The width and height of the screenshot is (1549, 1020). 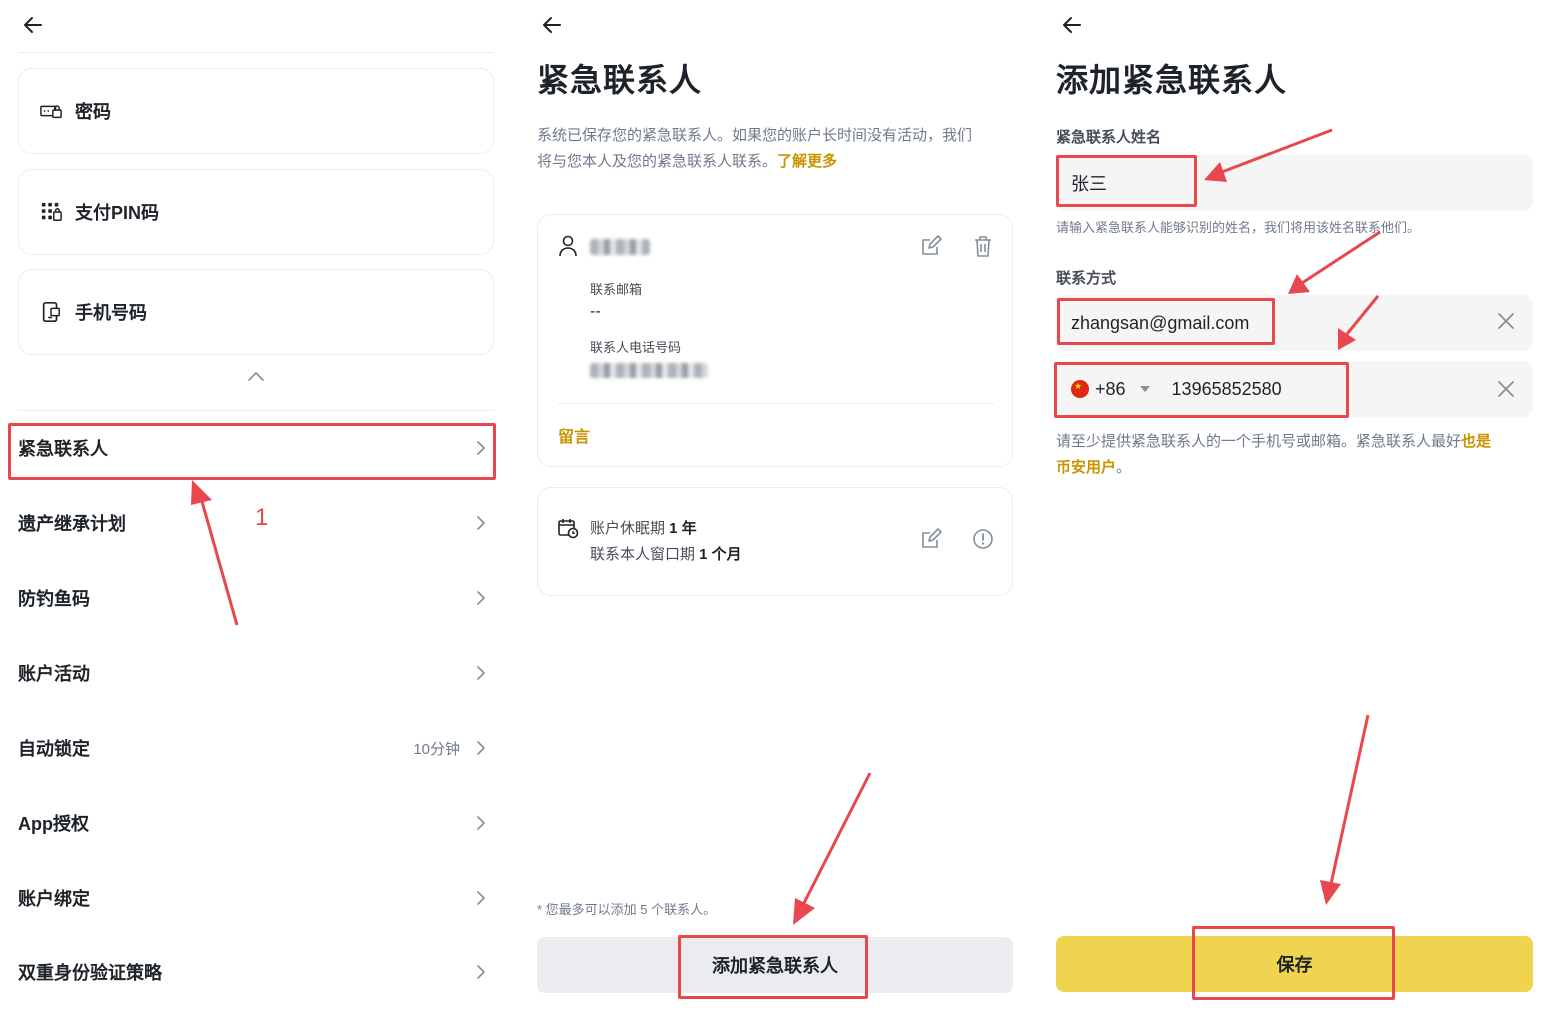 What do you see at coordinates (256, 111) in the screenshot?
I see `card-password: 密码` at bounding box center [256, 111].